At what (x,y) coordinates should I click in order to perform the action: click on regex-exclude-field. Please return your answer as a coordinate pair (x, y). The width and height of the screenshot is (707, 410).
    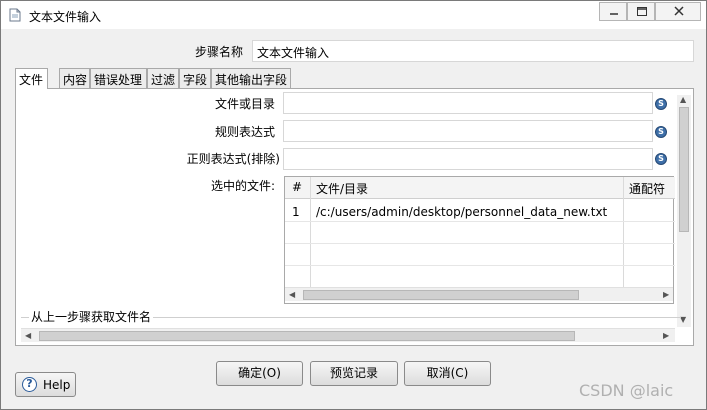
    Looking at the image, I should click on (468, 159).